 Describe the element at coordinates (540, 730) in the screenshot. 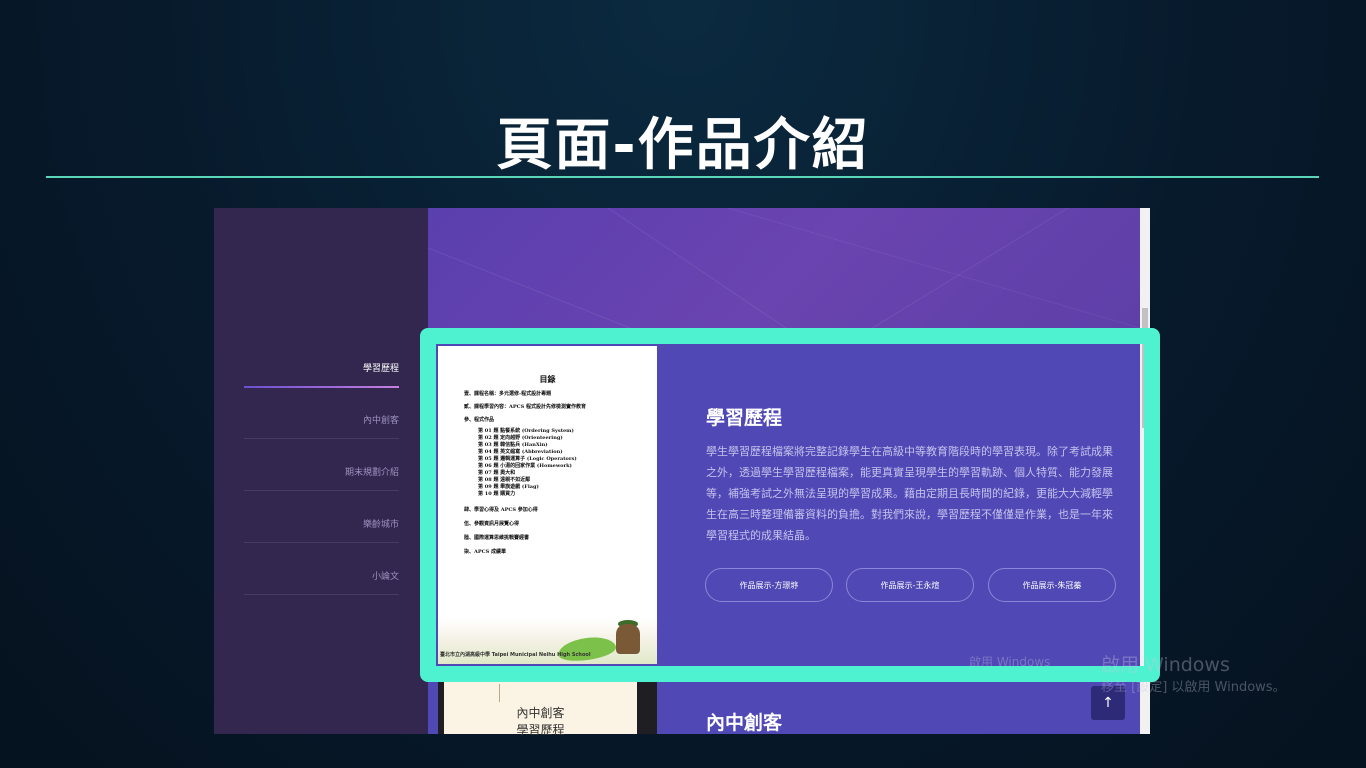

I see `book-title-line: 學習歷程` at that location.